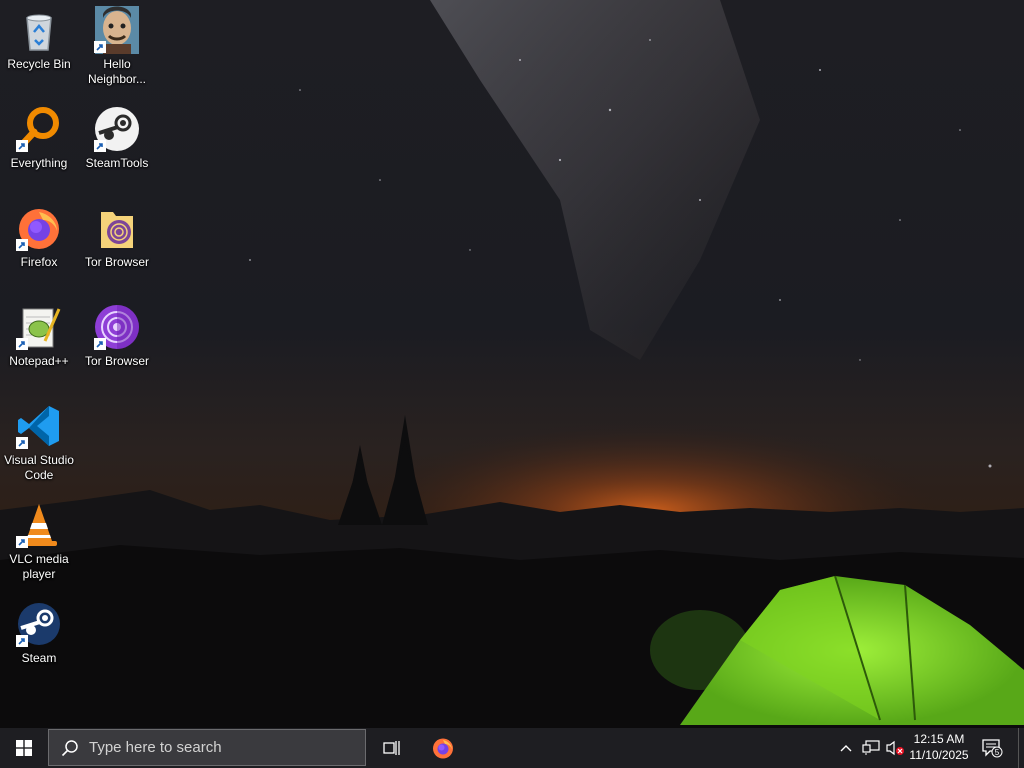 The image size is (1024, 768). What do you see at coordinates (117, 228) in the screenshot?
I see `tor-browser-folder-icon` at bounding box center [117, 228].